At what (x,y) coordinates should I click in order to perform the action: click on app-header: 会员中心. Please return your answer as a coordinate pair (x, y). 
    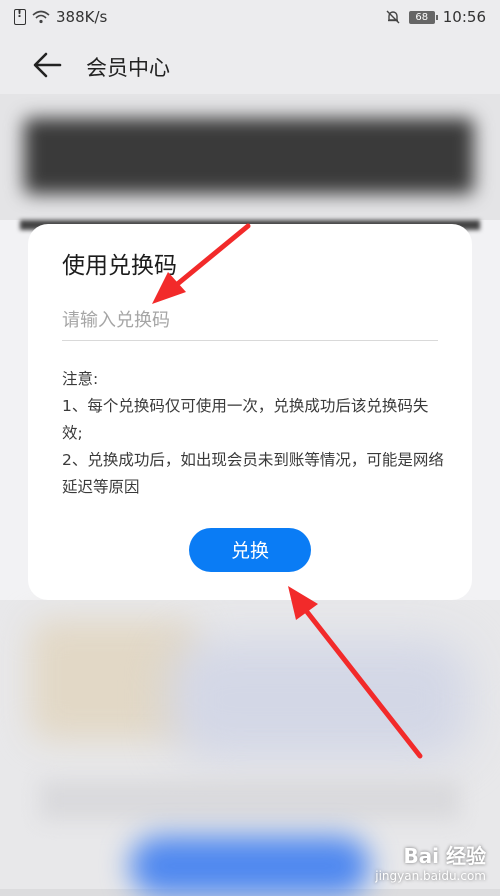
    Looking at the image, I should click on (250, 64).